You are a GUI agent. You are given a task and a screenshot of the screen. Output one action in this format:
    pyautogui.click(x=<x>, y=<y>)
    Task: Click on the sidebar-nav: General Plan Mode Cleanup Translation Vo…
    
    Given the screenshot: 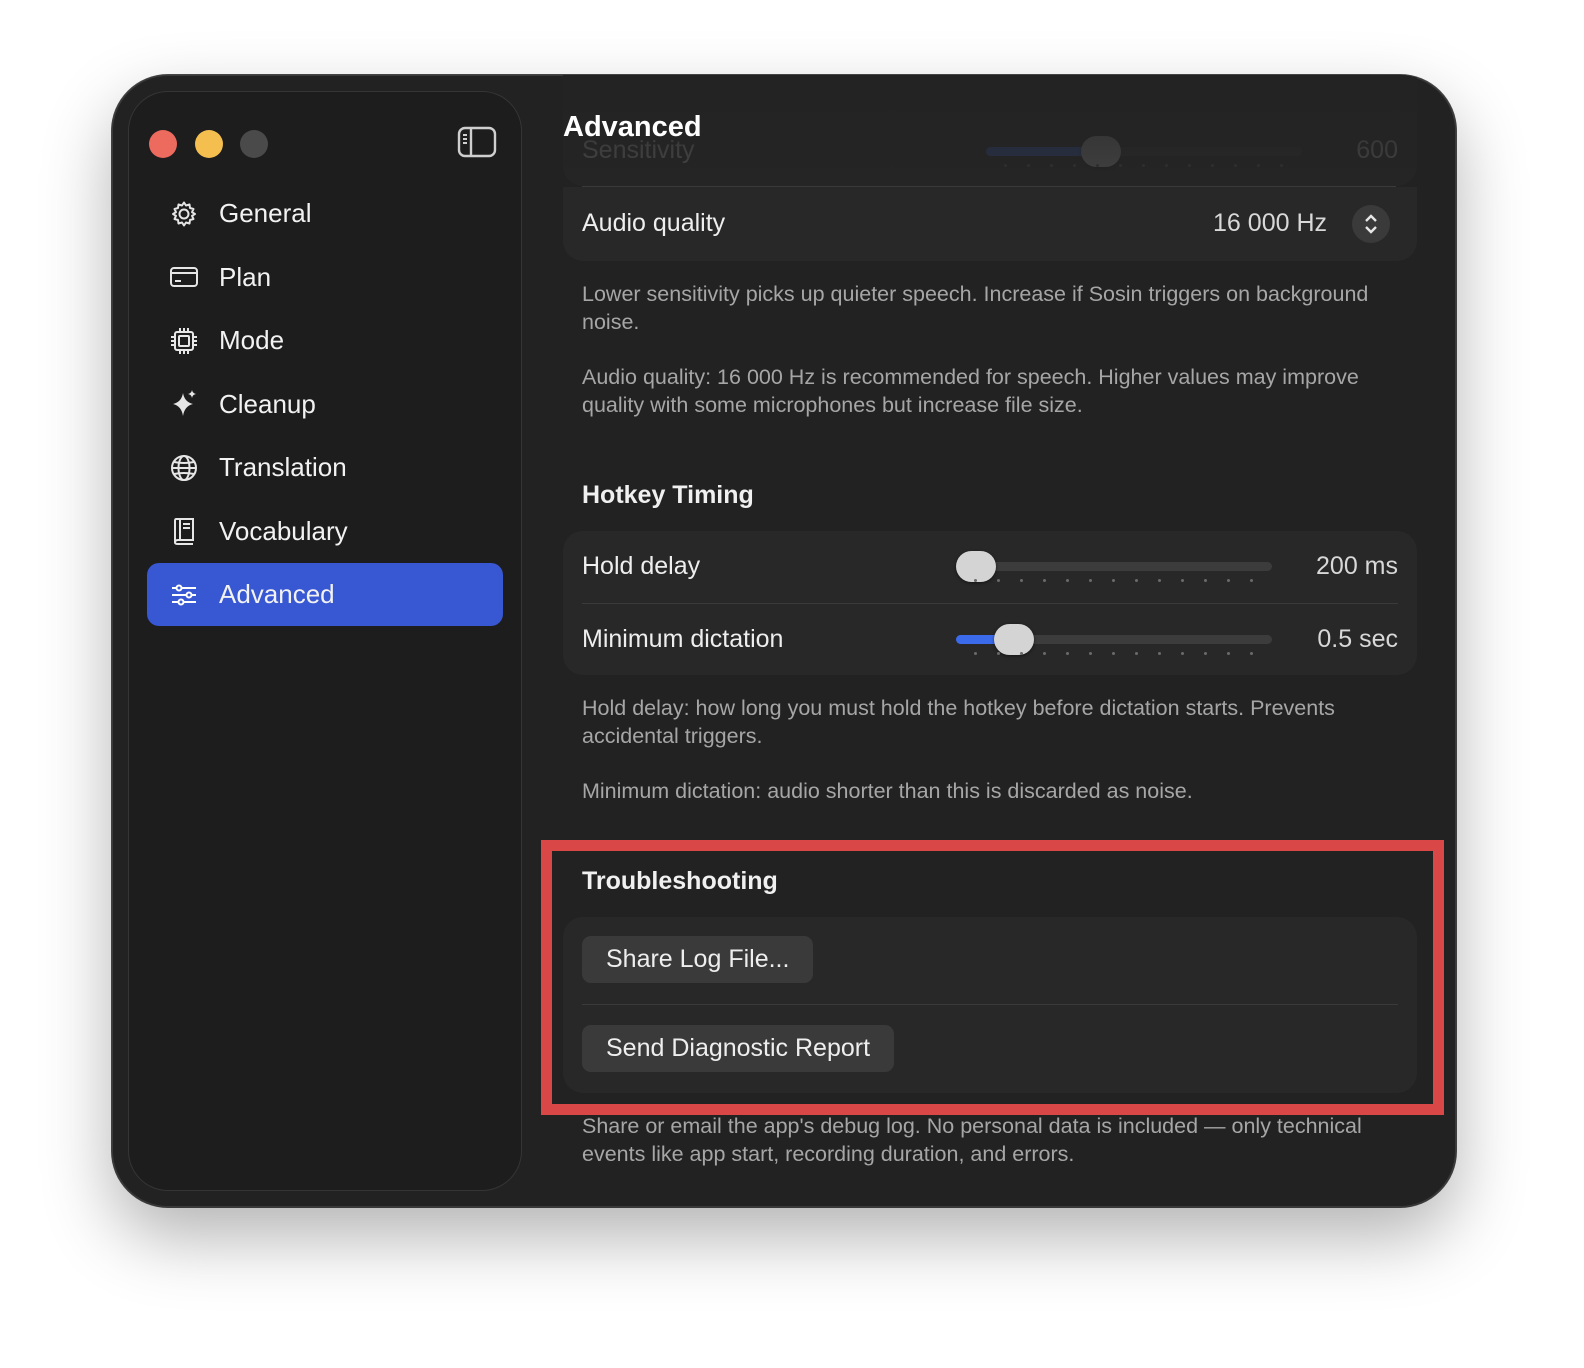 What is the action you would take?
    pyautogui.click(x=325, y=404)
    